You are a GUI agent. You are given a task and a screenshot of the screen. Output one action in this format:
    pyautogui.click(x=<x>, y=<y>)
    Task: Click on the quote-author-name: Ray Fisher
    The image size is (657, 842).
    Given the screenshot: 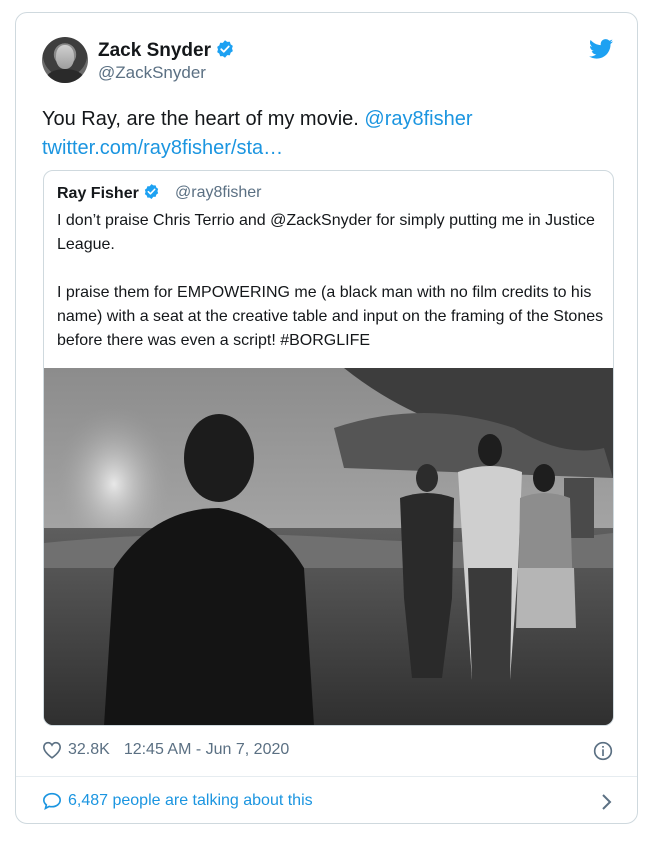 What is the action you would take?
    pyautogui.click(x=108, y=193)
    